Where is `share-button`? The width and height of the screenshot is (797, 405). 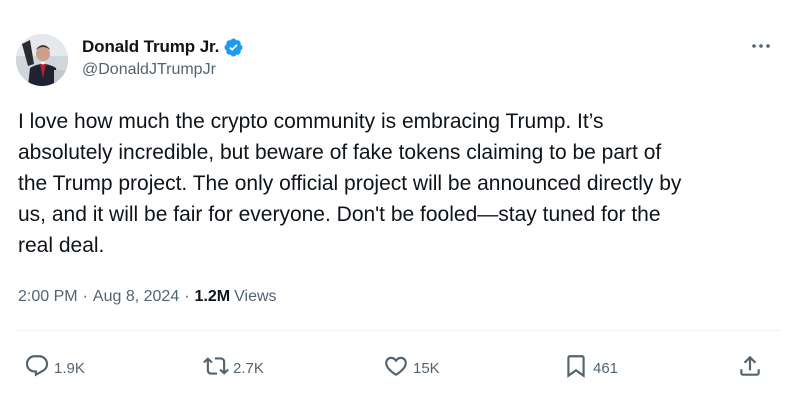
share-button is located at coordinates (750, 368).